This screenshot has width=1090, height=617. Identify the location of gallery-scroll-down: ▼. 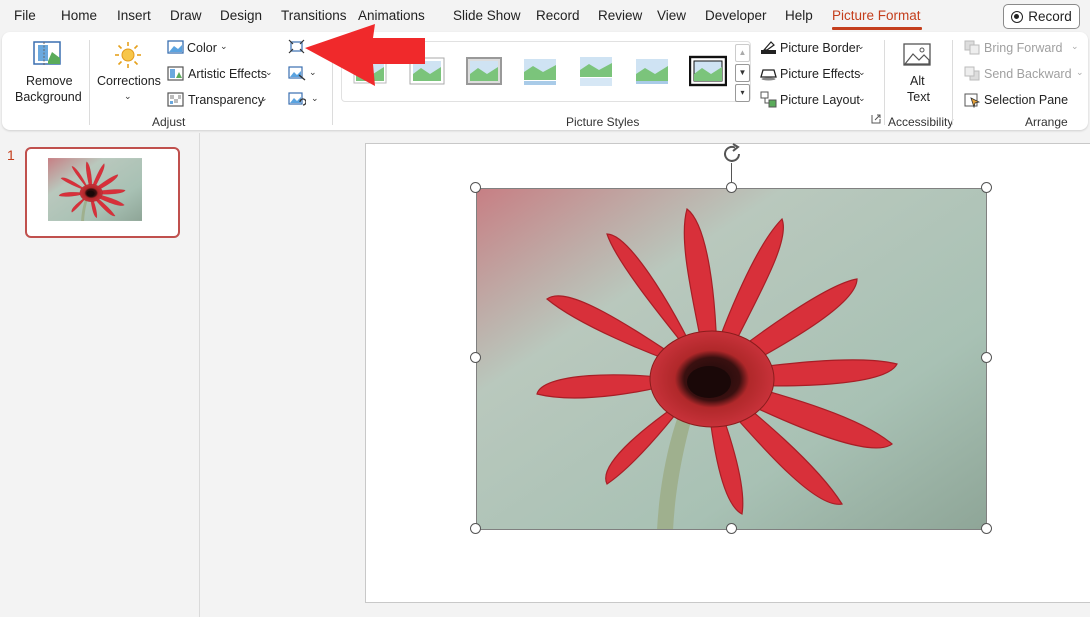
(742, 73).